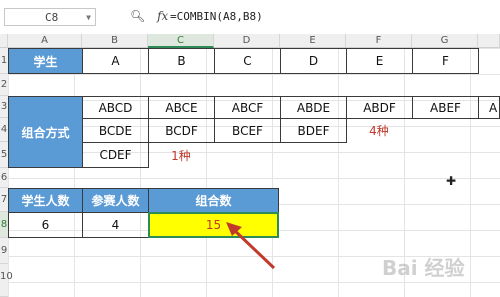 The width and height of the screenshot is (500, 297). What do you see at coordinates (445, 61) in the screenshot?
I see `student-cell-g1: F` at bounding box center [445, 61].